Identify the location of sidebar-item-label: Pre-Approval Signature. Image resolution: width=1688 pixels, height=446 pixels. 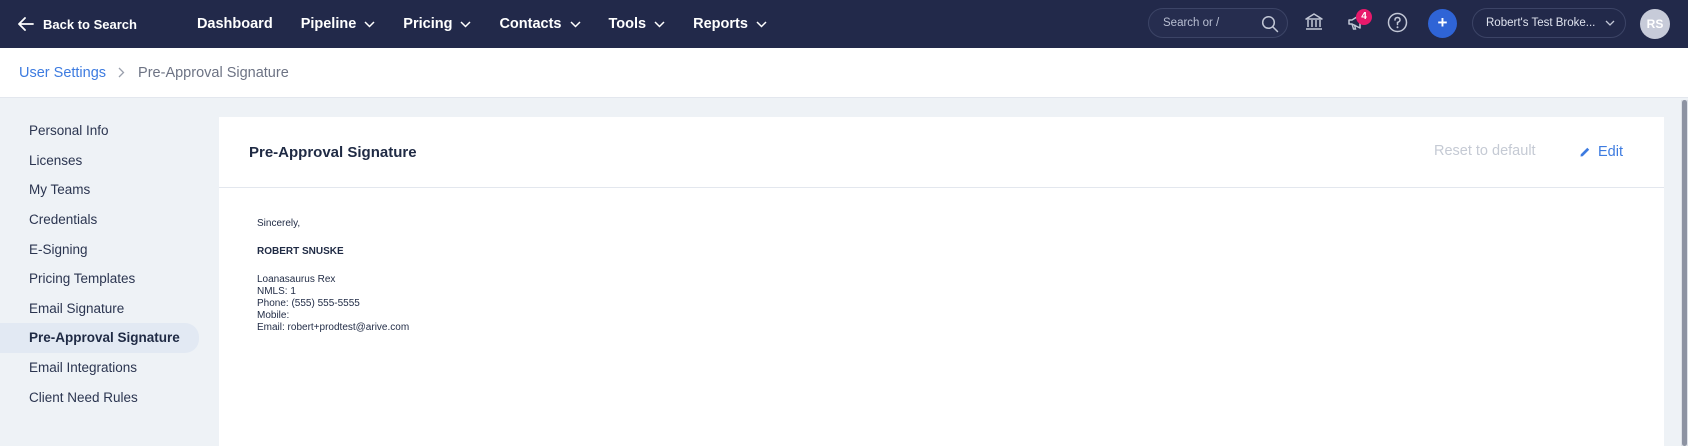
(104, 338).